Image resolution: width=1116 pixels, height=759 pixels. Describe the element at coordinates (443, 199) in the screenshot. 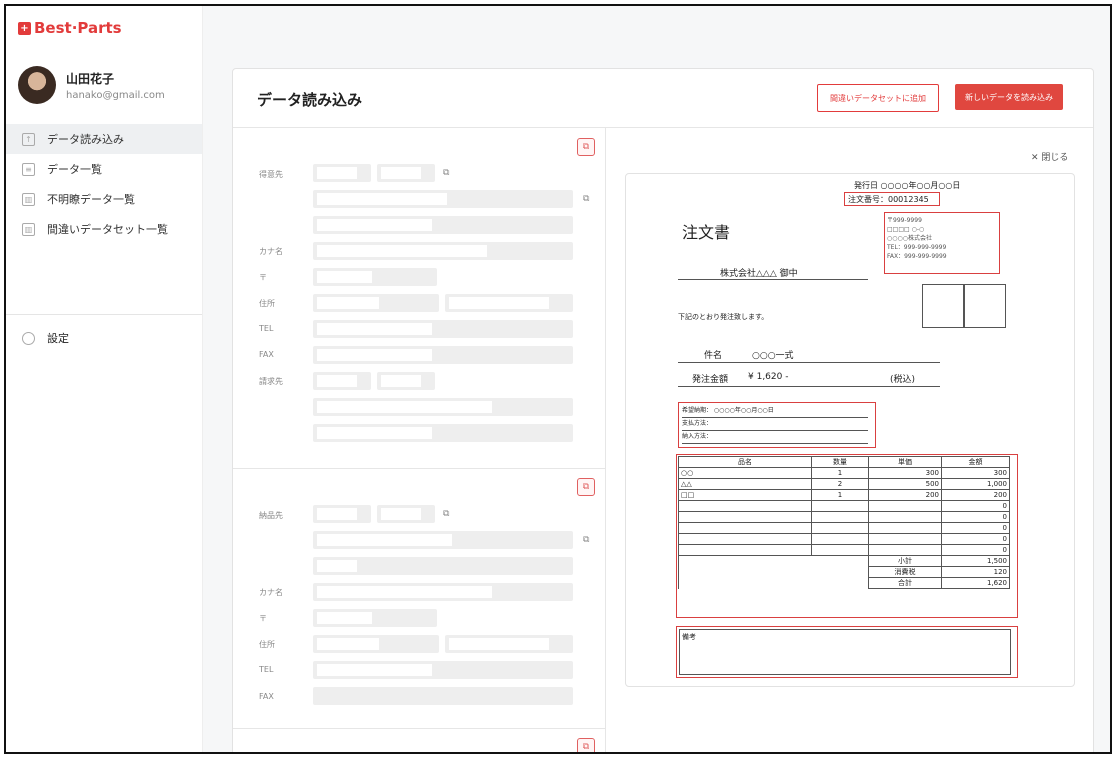

I see `customer-name-field` at that location.